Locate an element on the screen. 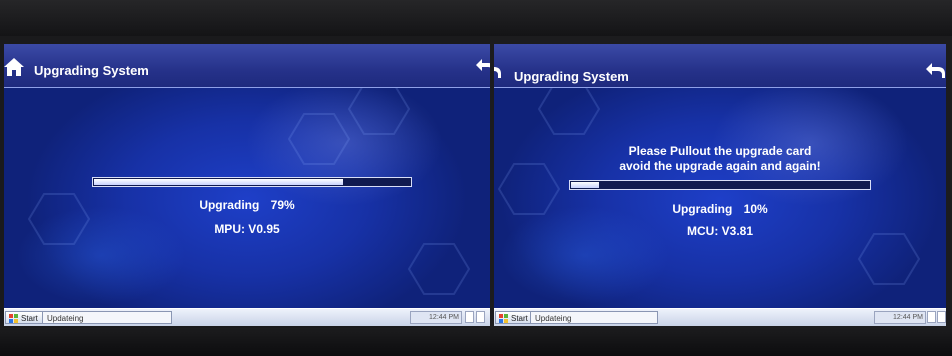 This screenshot has width=952, height=356. notice-line: avoid the upgrade again and again! is located at coordinates (720, 166).